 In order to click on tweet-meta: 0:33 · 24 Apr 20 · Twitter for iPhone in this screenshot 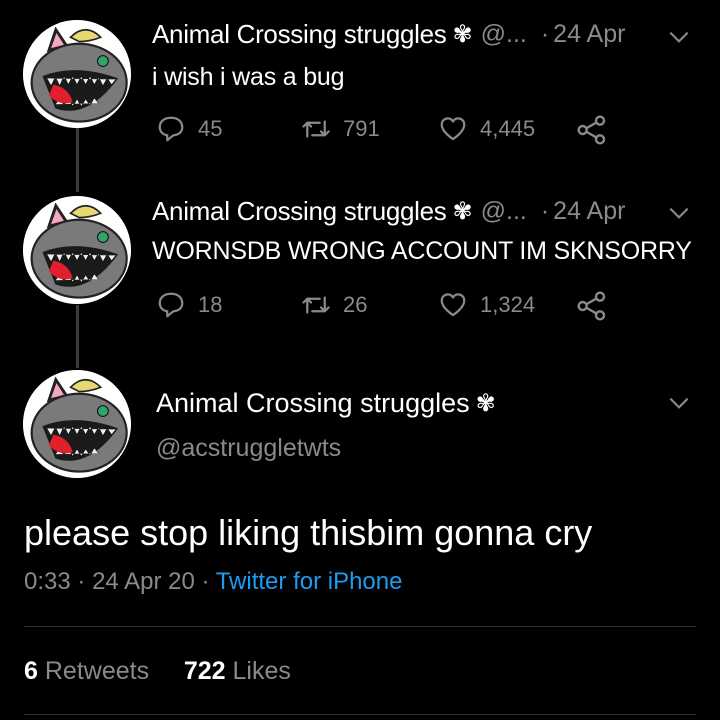, I will do `click(213, 582)`.